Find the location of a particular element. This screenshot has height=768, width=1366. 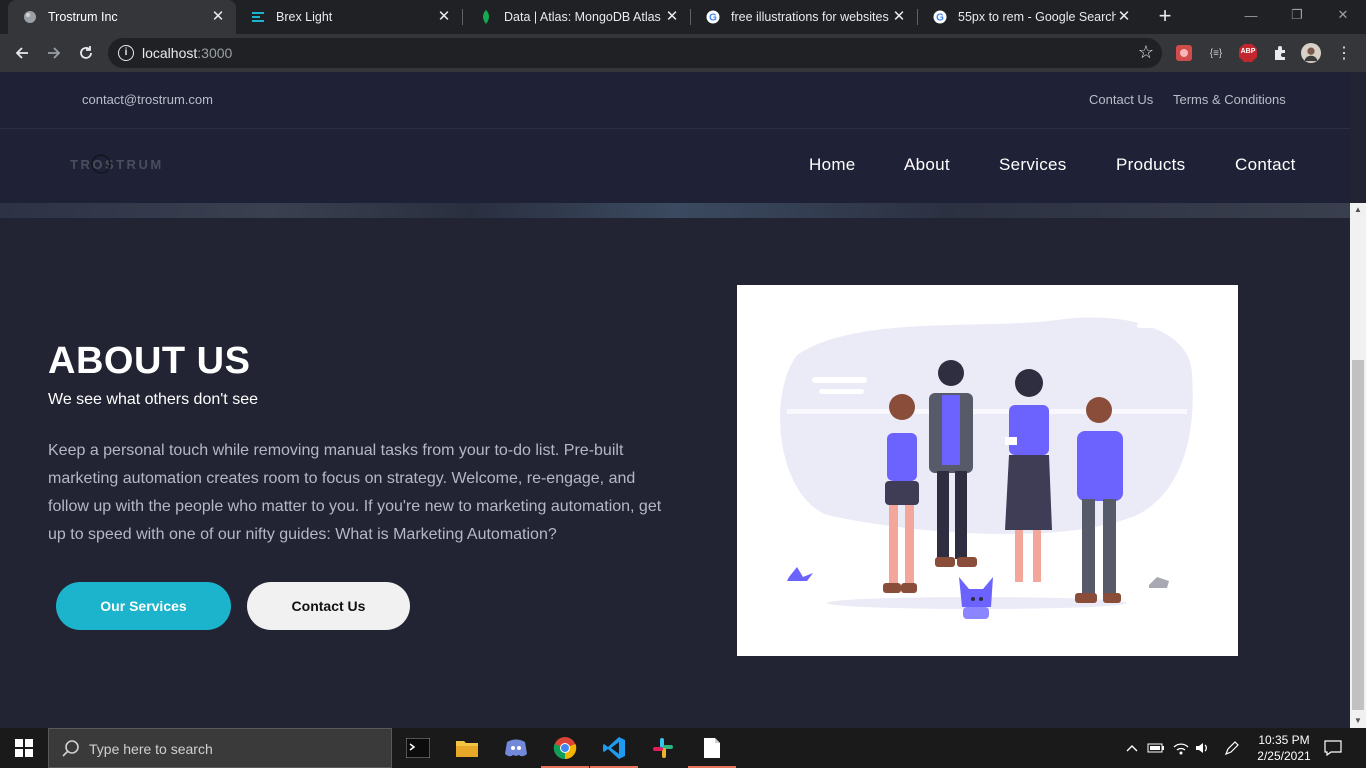

nav-products: Products is located at coordinates (1151, 165).